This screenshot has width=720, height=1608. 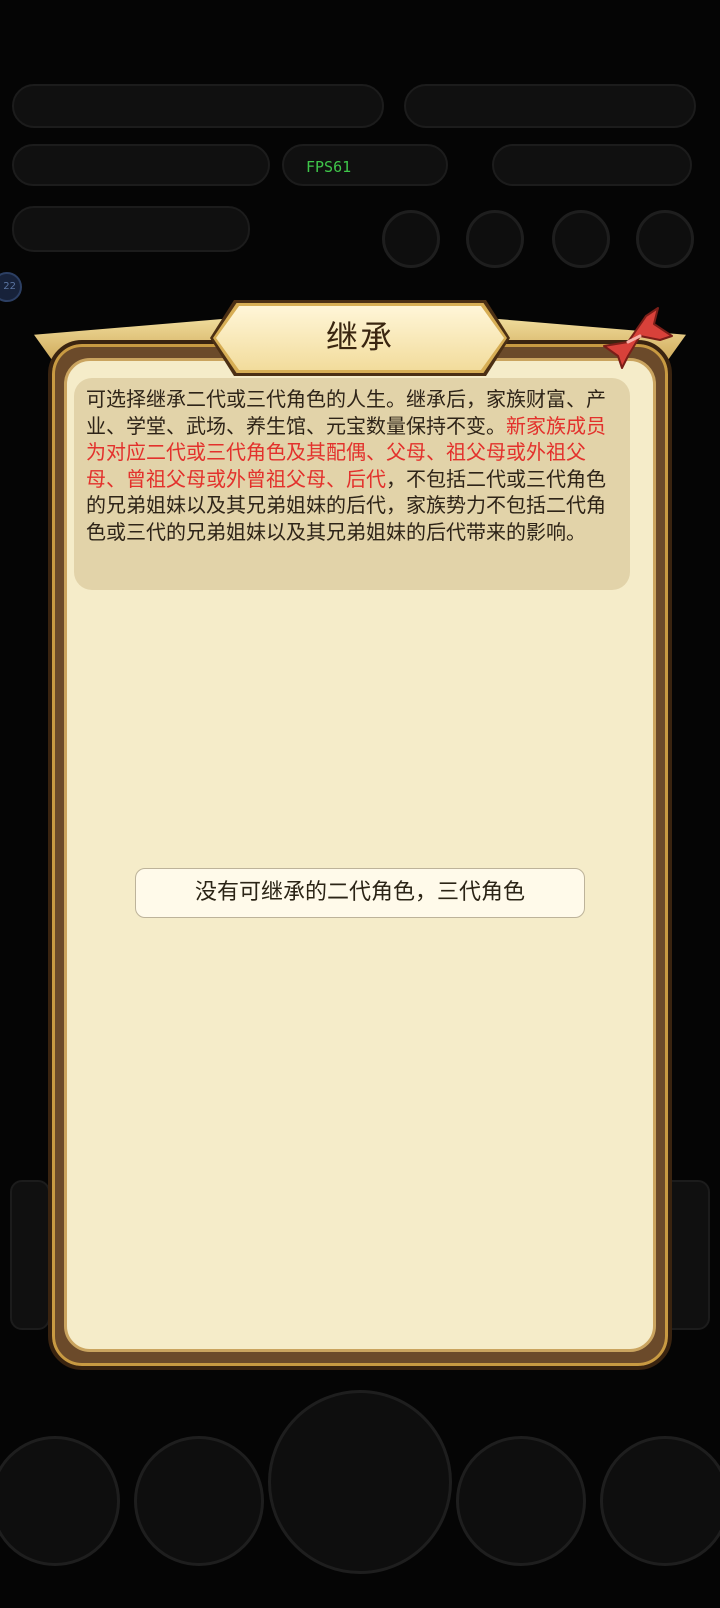 I want to click on stat-bar, so click(x=141, y=165).